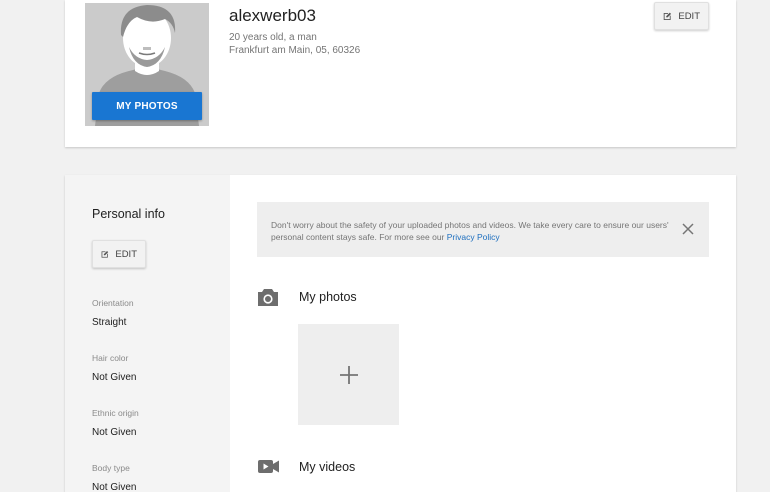 This screenshot has width=770, height=492. What do you see at coordinates (109, 322) in the screenshot?
I see `orientation-value: Straight` at bounding box center [109, 322].